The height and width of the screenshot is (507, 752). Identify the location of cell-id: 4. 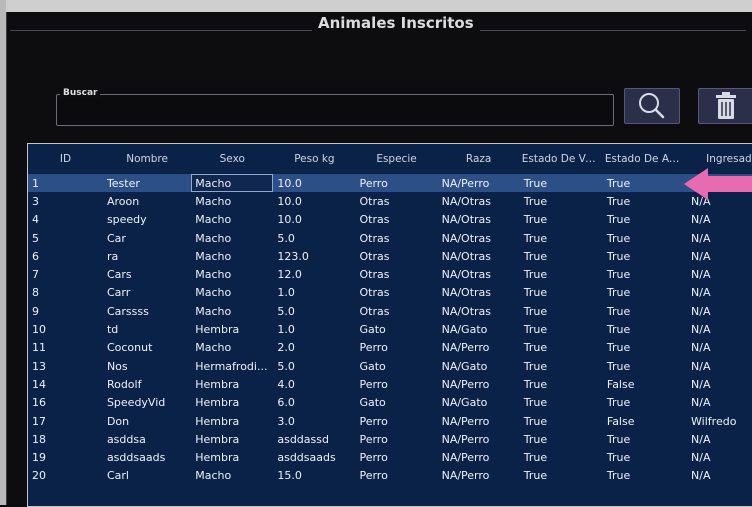
(65, 220).